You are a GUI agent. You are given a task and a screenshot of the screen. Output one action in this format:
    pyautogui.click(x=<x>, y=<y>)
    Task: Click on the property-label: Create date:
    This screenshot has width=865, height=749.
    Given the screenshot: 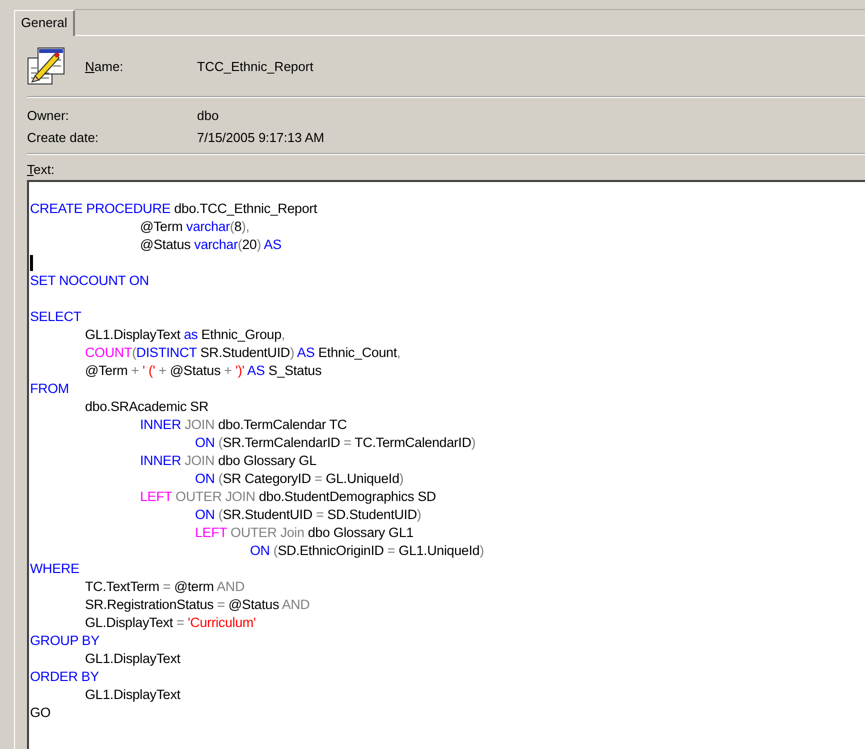 What is the action you would take?
    pyautogui.click(x=63, y=137)
    